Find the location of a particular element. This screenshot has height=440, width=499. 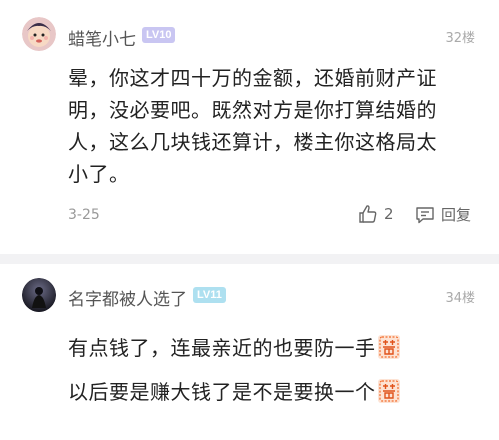

comment-line: 晕，你这才四十万的金额，还婚前财产证 is located at coordinates (252, 78).